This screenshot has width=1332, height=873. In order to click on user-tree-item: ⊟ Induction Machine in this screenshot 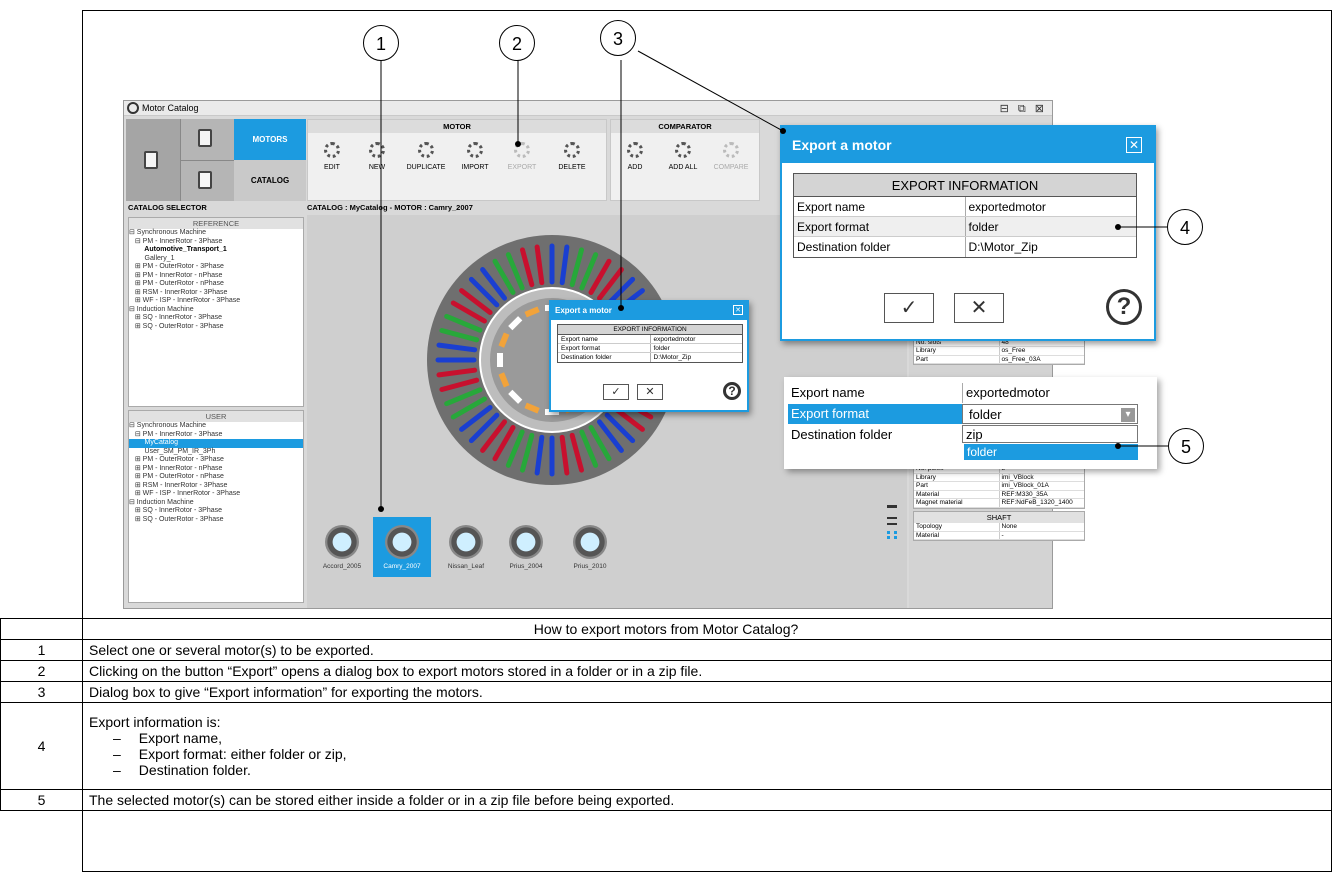, I will do `click(216, 503)`.